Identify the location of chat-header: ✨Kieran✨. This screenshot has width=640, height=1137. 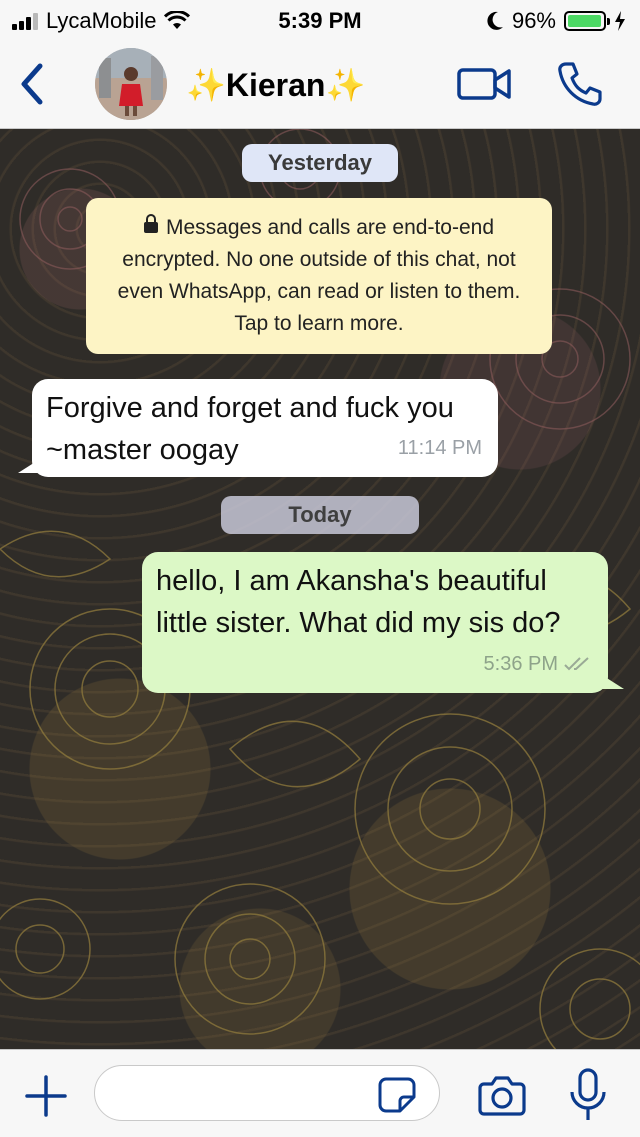
(320, 84).